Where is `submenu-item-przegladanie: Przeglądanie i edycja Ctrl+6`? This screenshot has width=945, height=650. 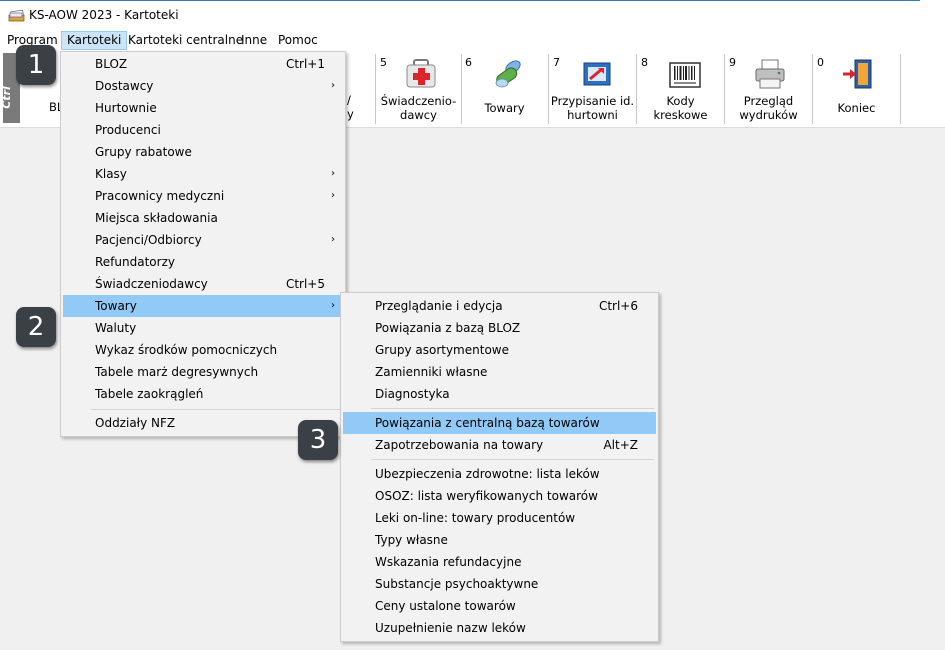 submenu-item-przegladanie: Przeglądanie i edycja Ctrl+6 is located at coordinates (499, 306).